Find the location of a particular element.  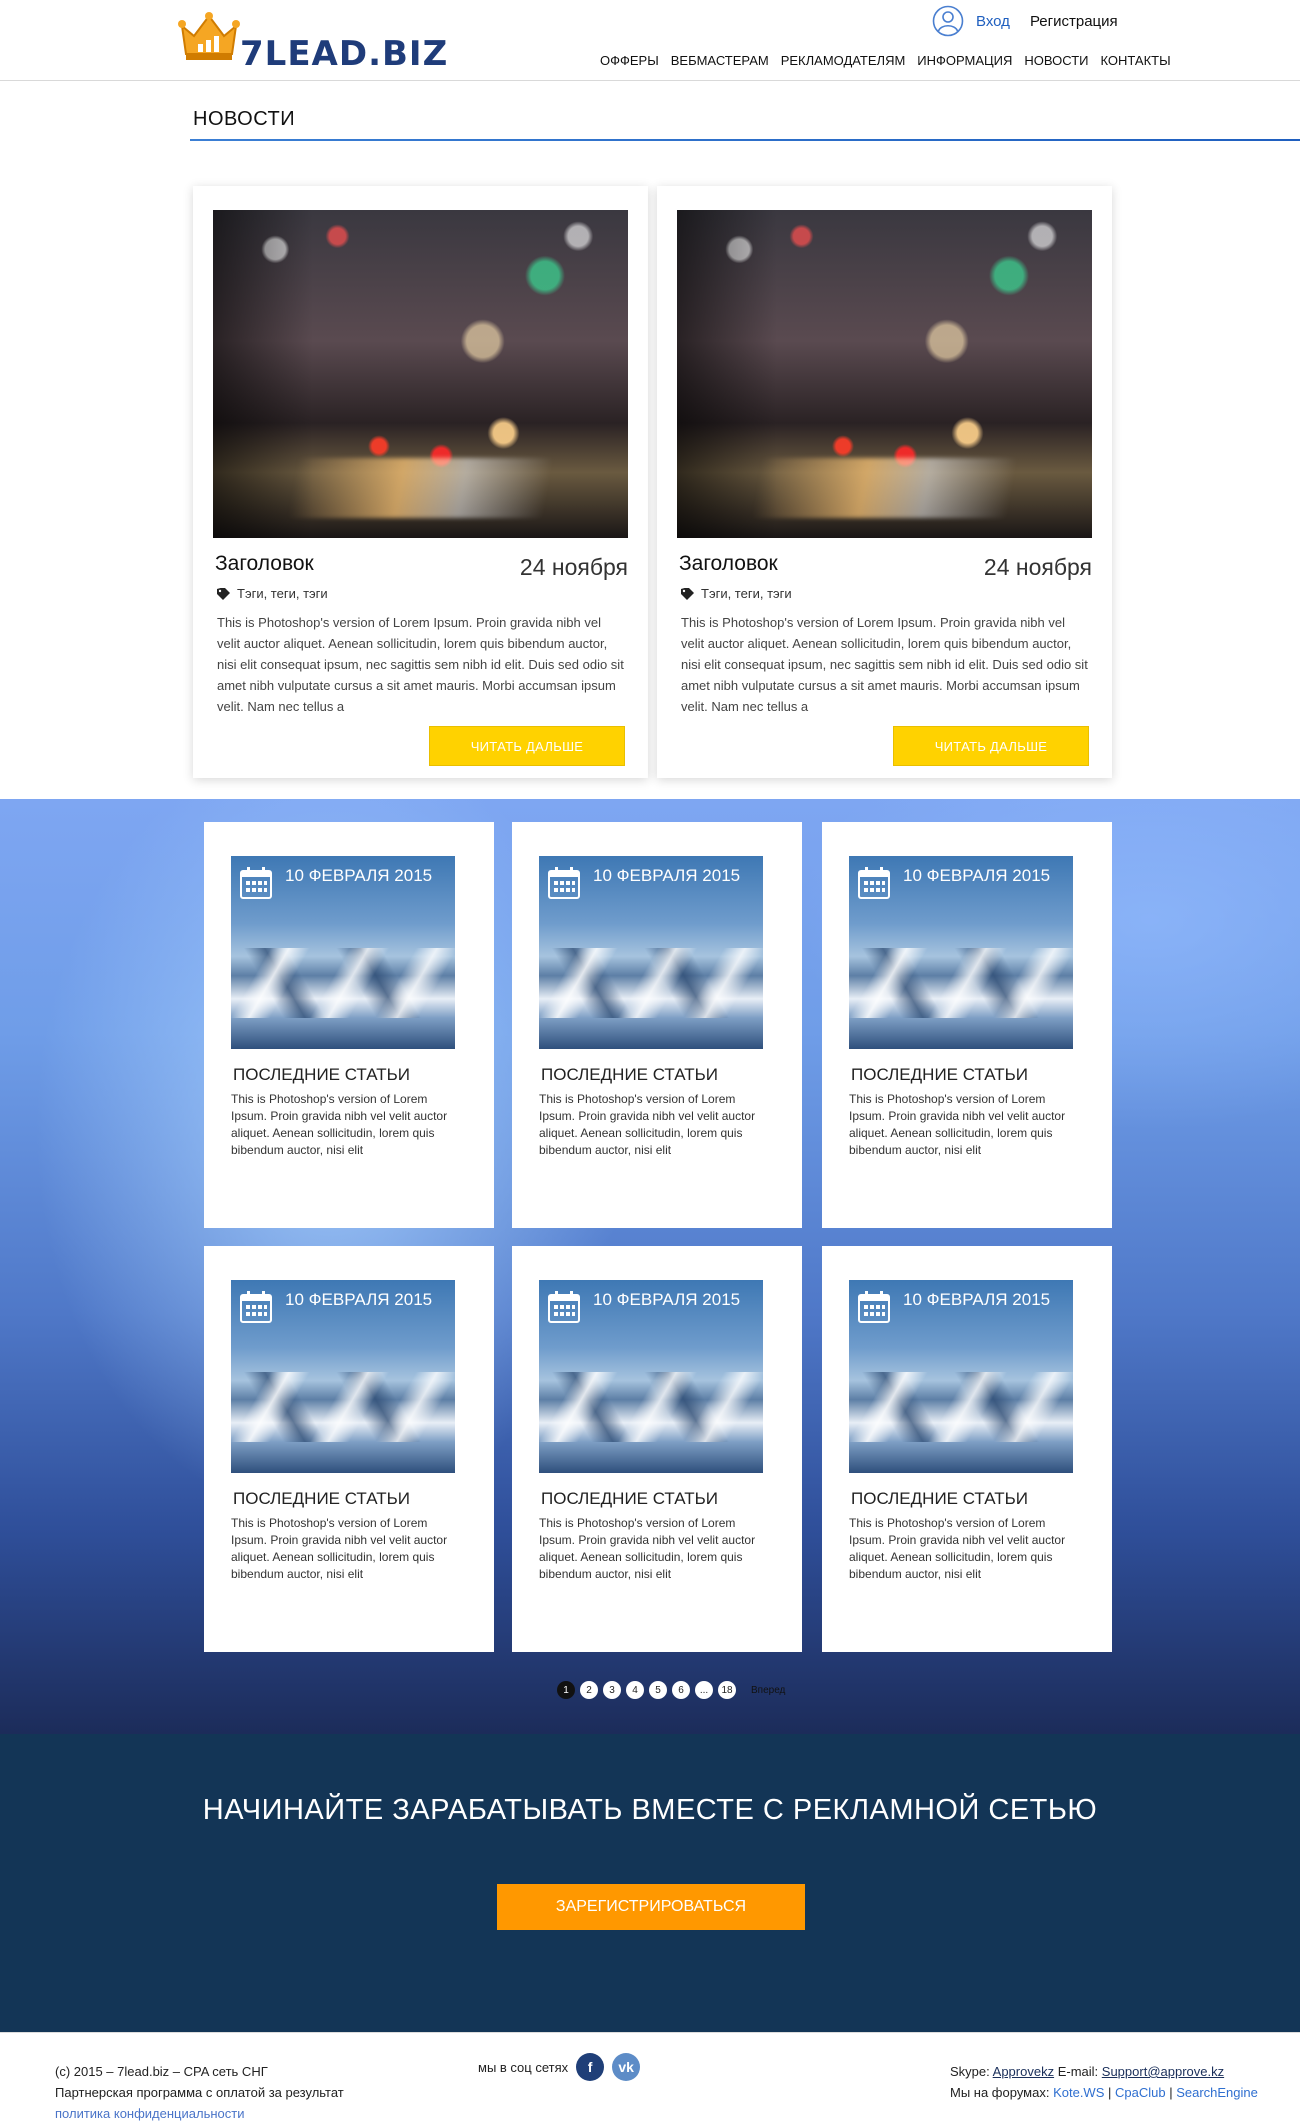

forum-link-searchengine: SearchEngine is located at coordinates (1217, 2092).